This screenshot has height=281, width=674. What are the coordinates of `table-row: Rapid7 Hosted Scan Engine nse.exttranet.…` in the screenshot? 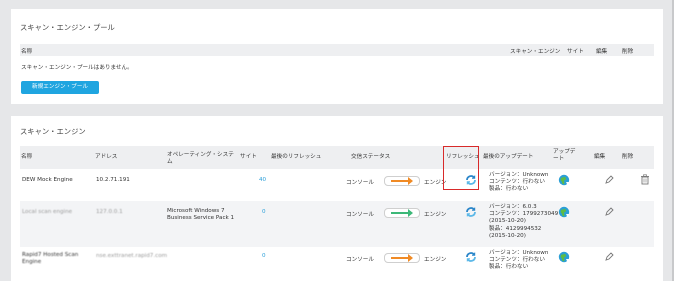 It's located at (337, 264).